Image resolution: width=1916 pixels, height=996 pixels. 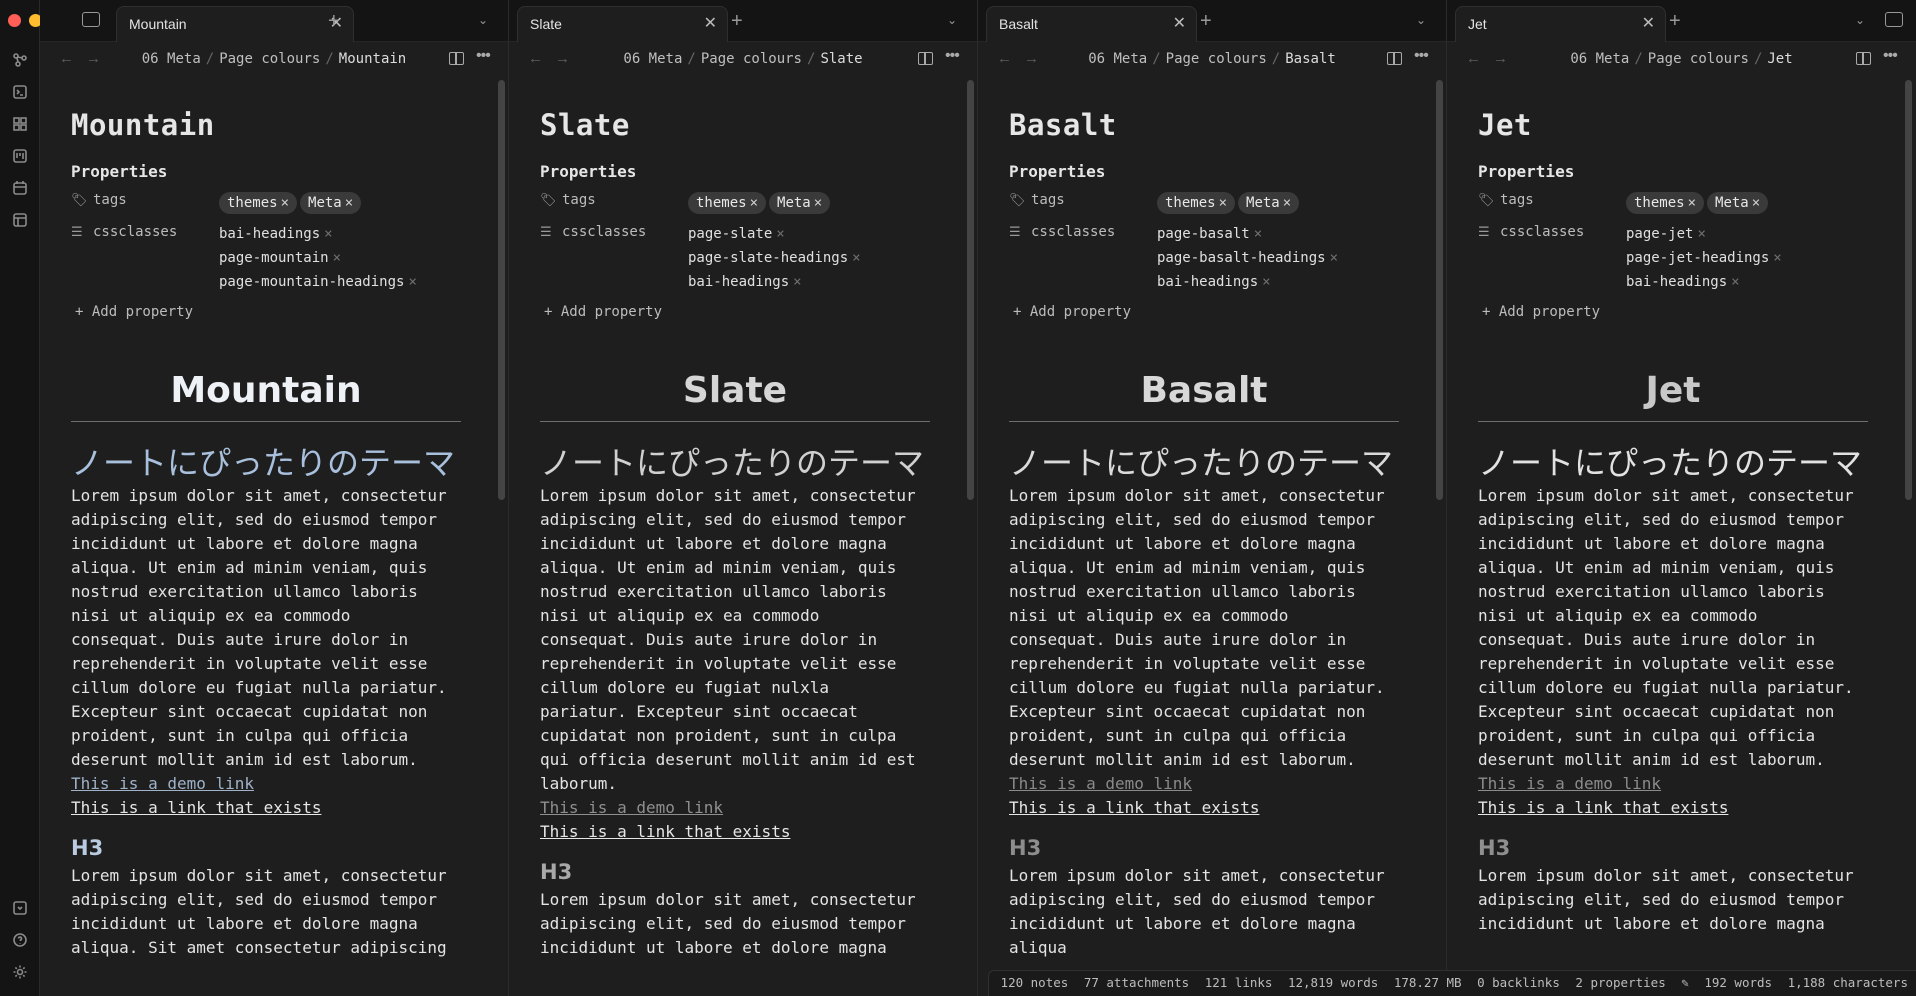 What do you see at coordinates (235, 24) in the screenshot?
I see `tab-mountain: Mountain ✕` at bounding box center [235, 24].